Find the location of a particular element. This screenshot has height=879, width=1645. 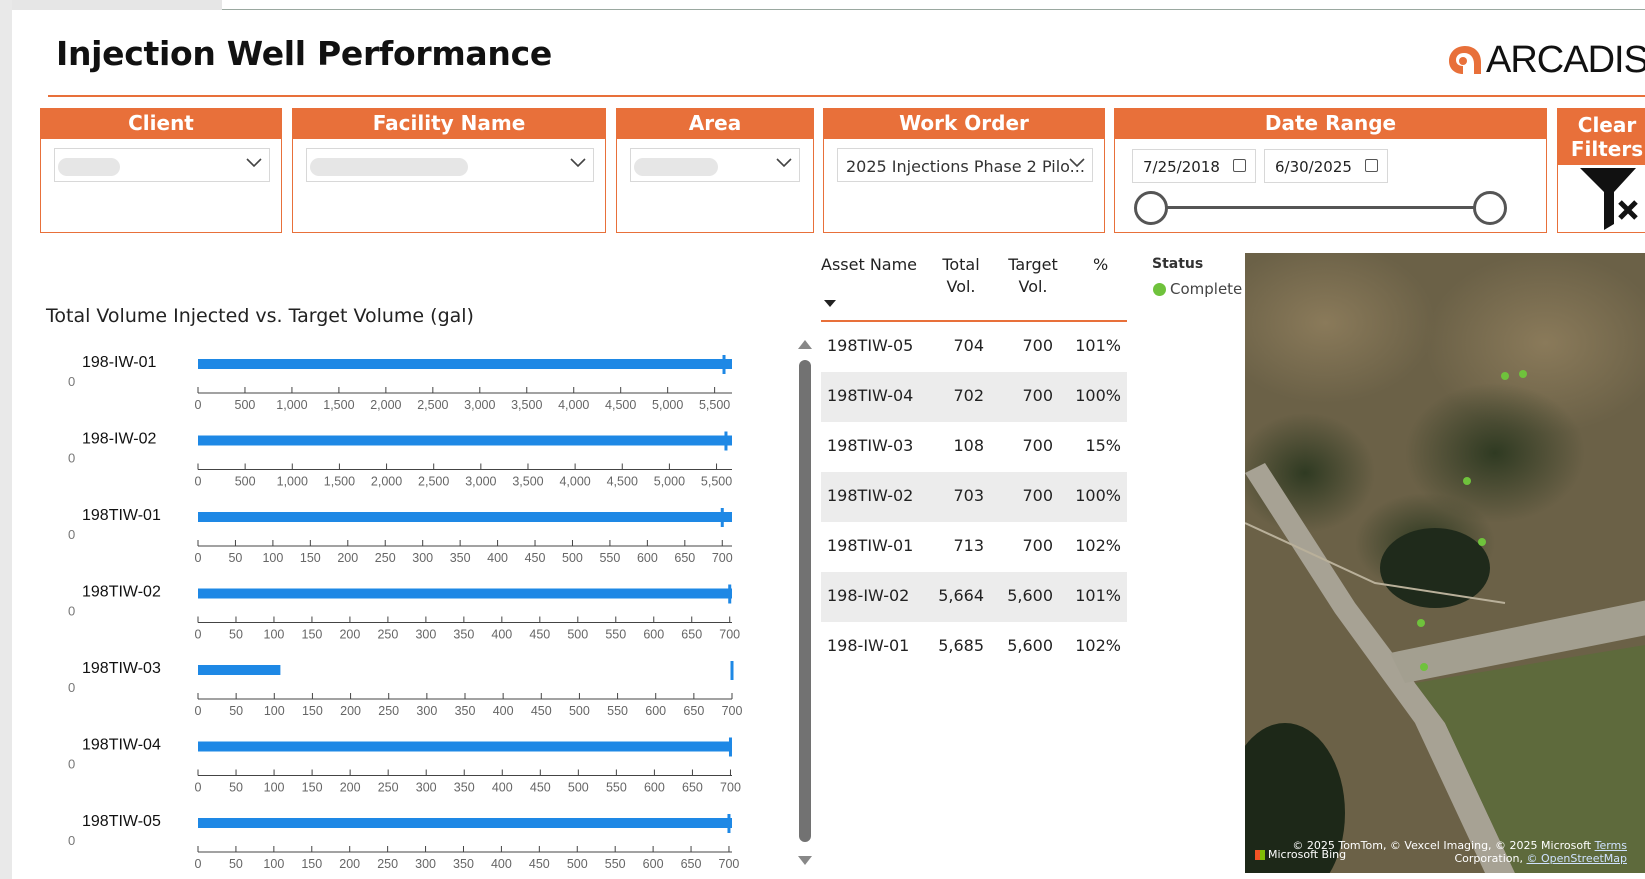

header-total-vol: Total Vol. is located at coordinates (961, 276).